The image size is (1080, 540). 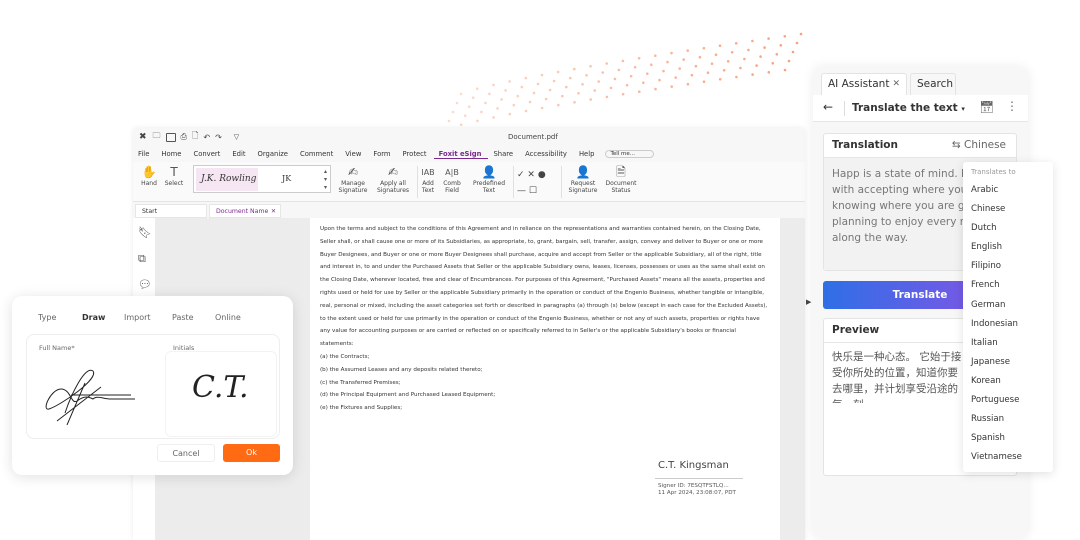 I want to click on select-text-icon: T, so click(x=174, y=172).